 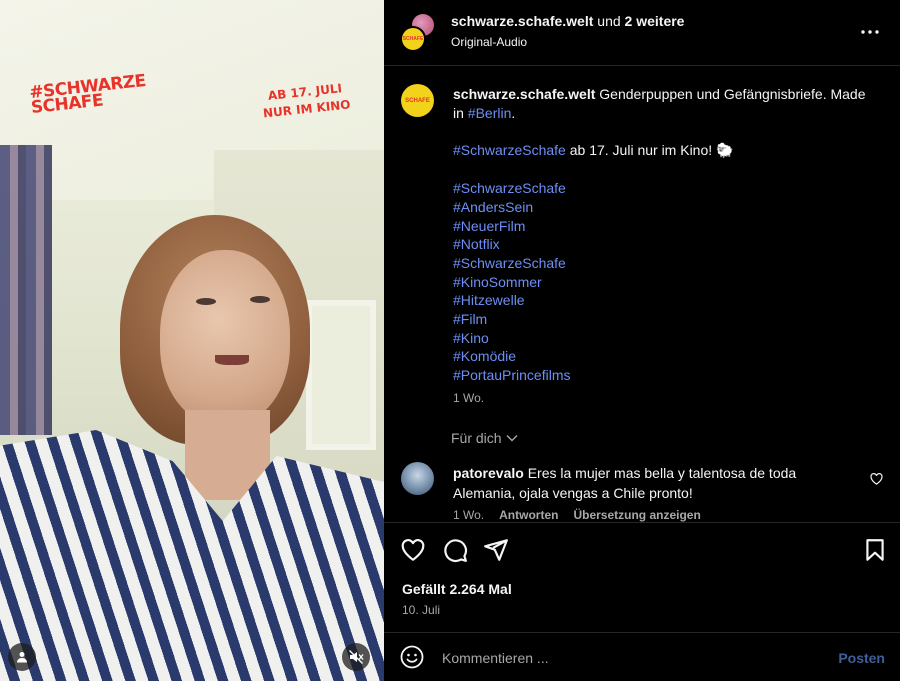 I want to click on share-button, so click(x=496, y=550).